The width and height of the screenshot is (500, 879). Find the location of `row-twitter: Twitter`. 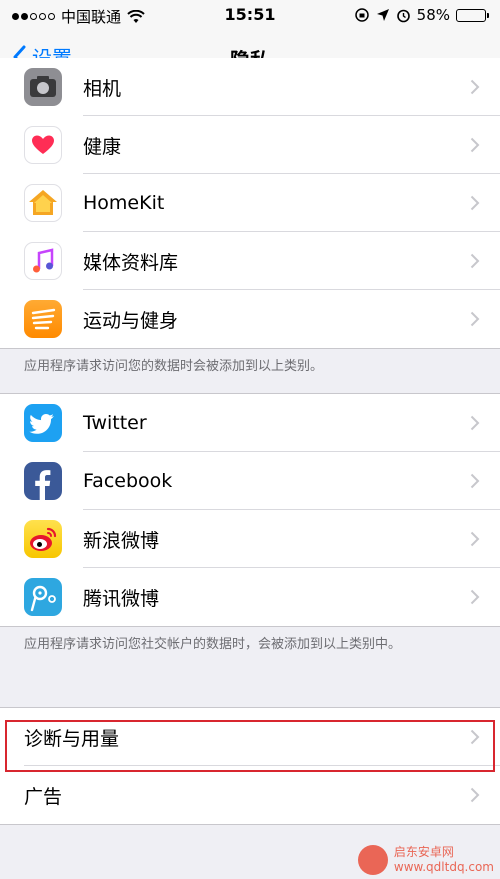

row-twitter: Twitter is located at coordinates (250, 423).